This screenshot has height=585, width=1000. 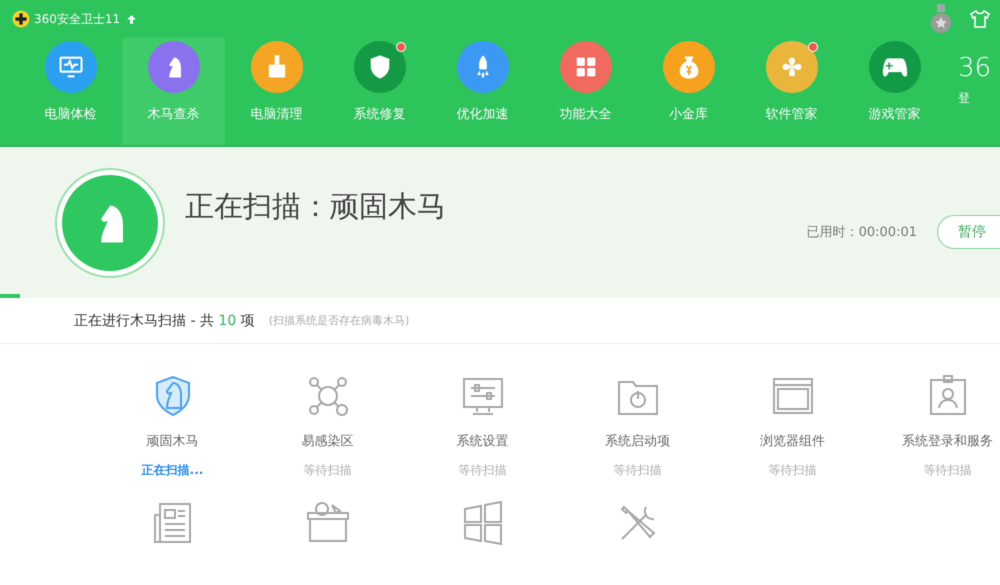 I want to click on medal-icon, so click(x=941, y=19).